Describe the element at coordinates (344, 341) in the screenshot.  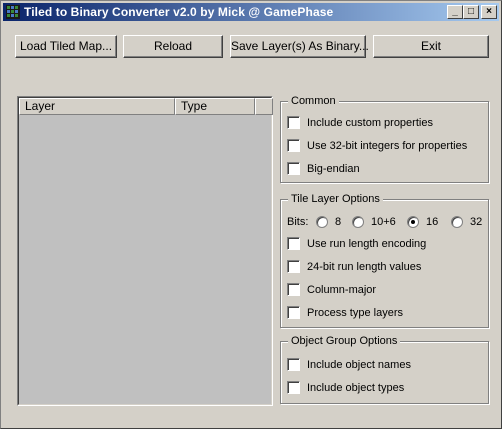
I see `object-group-options-title: Object Group Options` at that location.